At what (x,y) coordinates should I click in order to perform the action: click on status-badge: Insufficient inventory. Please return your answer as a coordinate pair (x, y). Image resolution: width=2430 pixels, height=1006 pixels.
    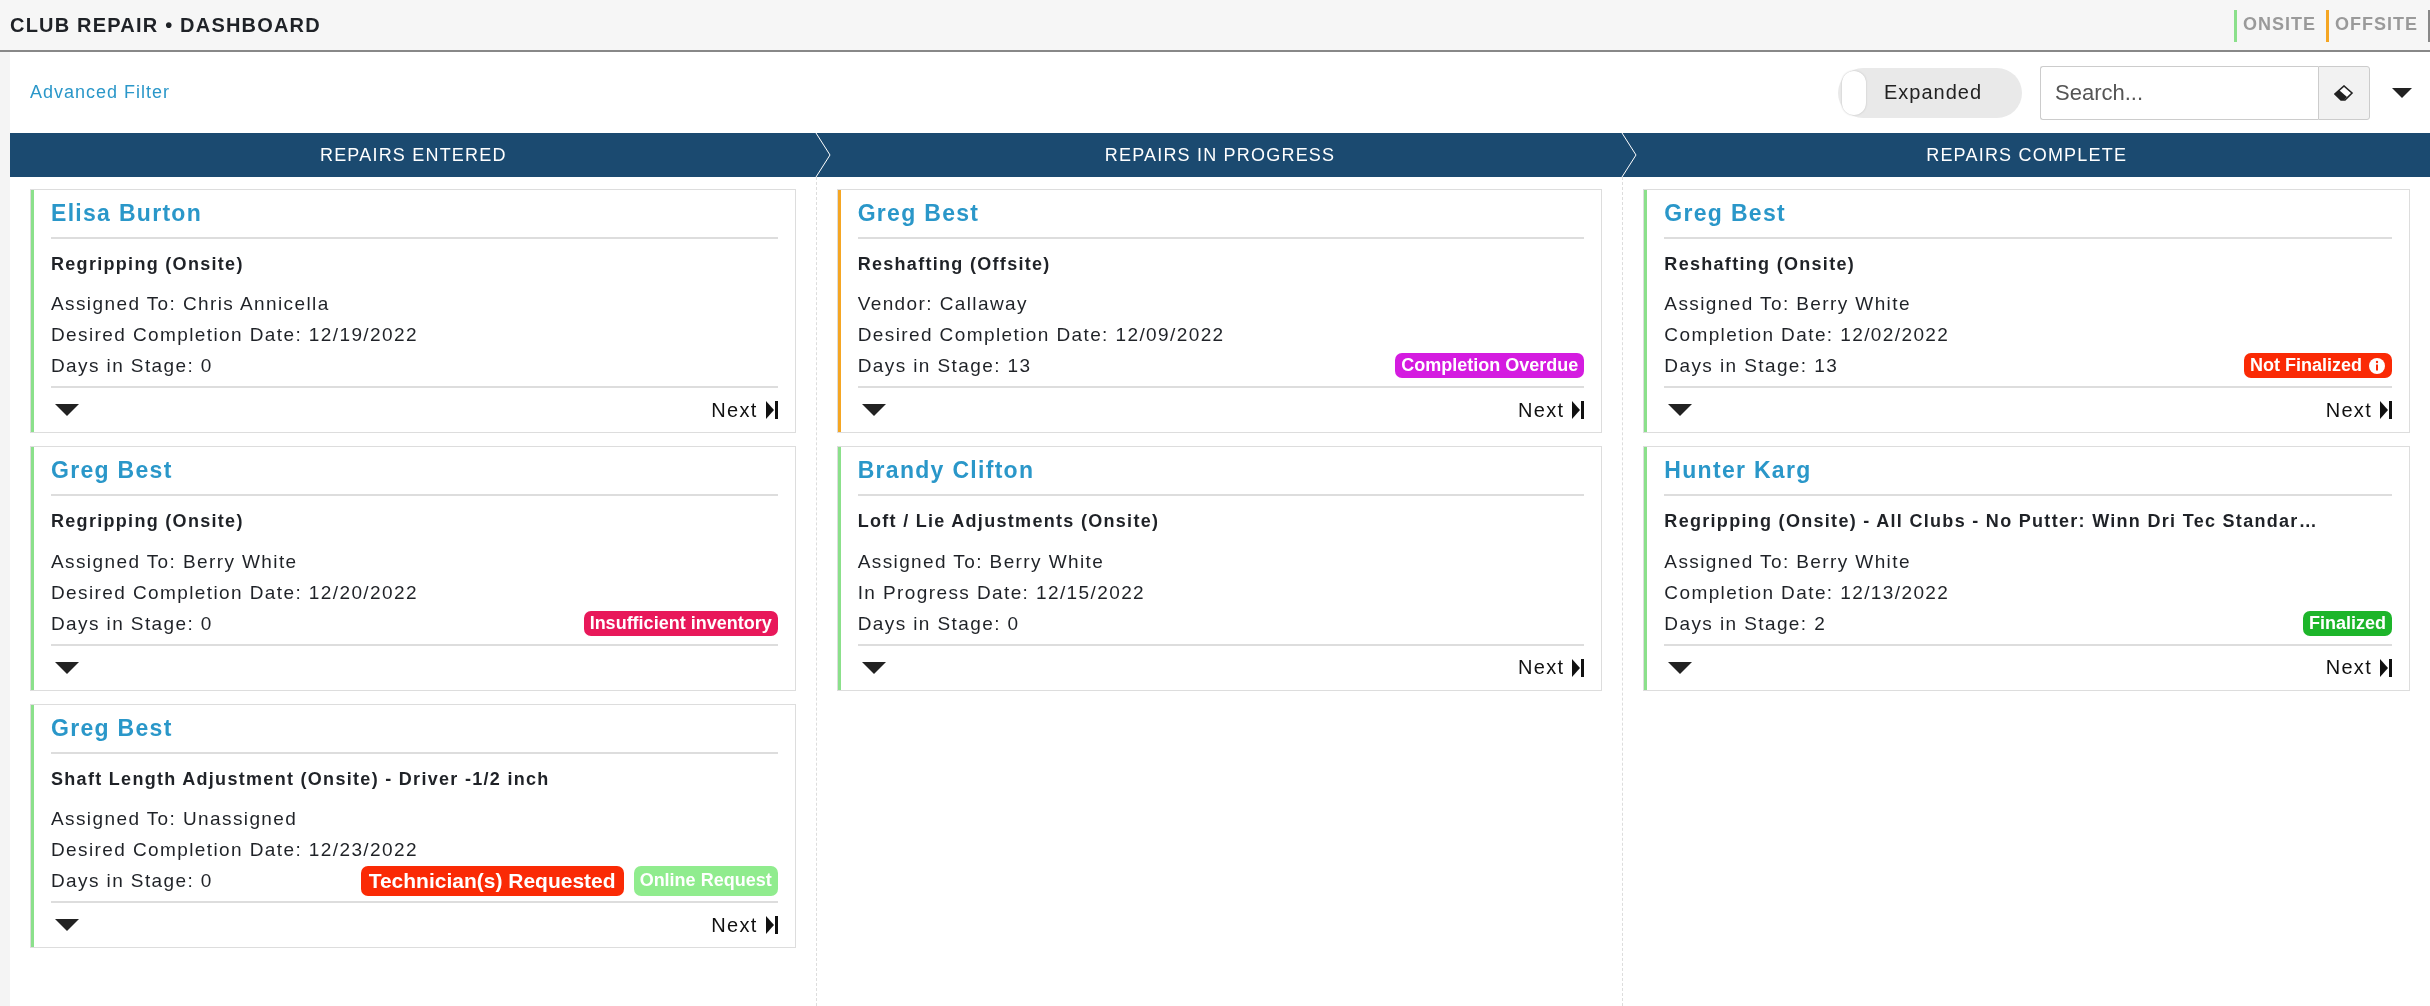
    Looking at the image, I should click on (680, 623).